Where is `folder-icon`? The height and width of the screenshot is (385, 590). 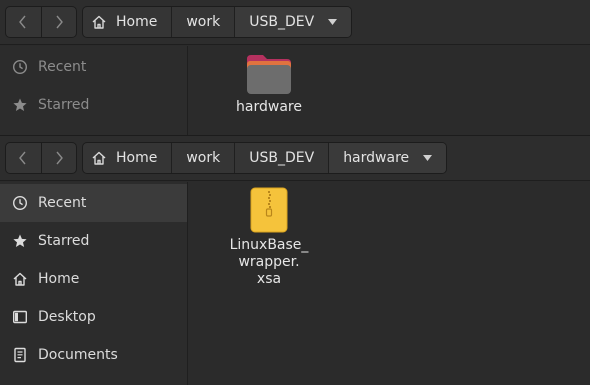
folder-icon is located at coordinates (269, 74).